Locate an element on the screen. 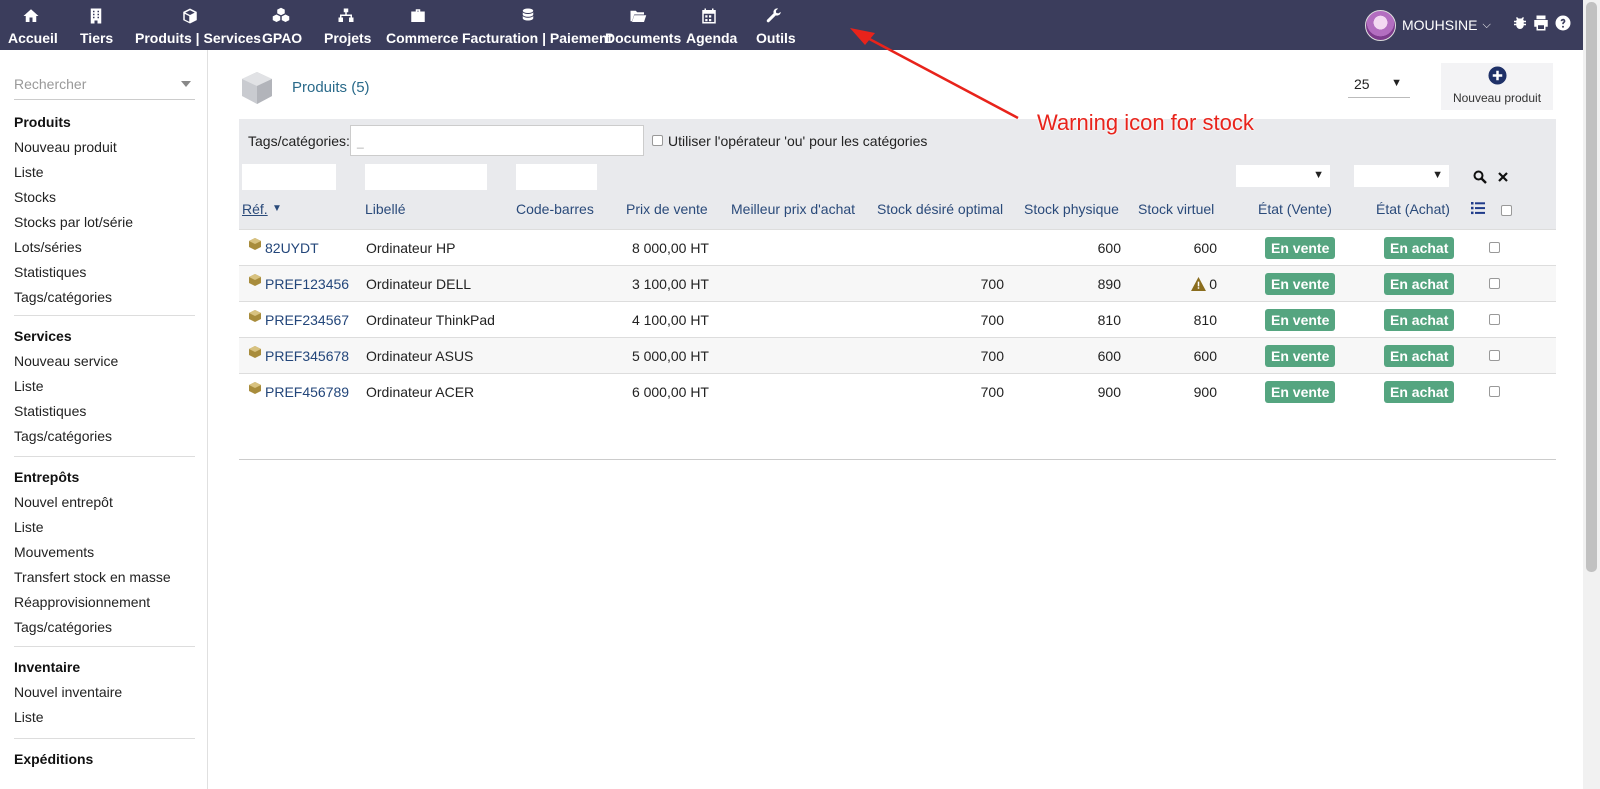 This screenshot has width=1600, height=789. vertical-scrollbar is located at coordinates (1591, 394).